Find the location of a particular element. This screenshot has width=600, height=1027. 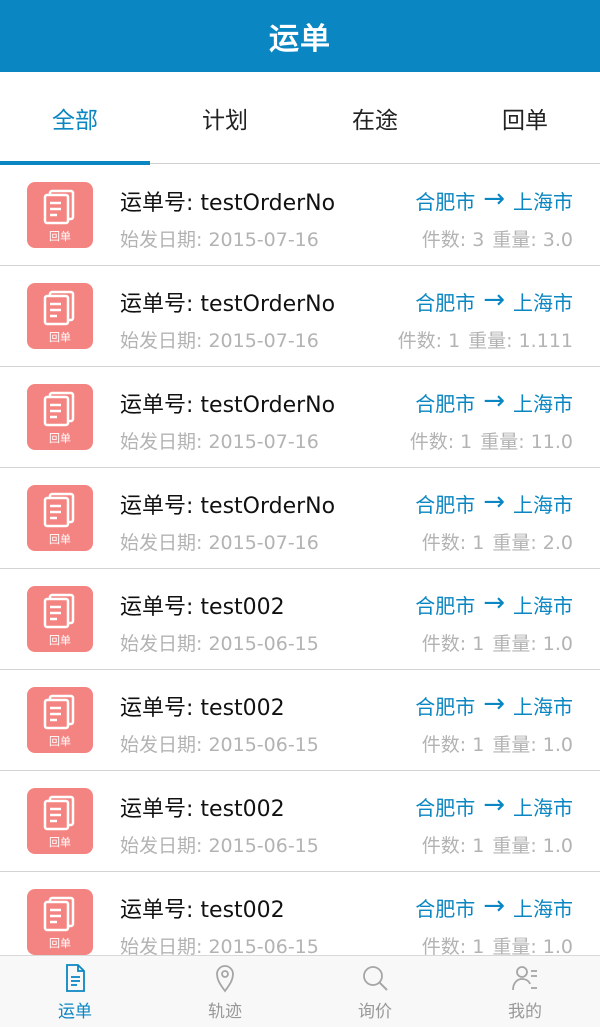

search-icon is located at coordinates (375, 978).